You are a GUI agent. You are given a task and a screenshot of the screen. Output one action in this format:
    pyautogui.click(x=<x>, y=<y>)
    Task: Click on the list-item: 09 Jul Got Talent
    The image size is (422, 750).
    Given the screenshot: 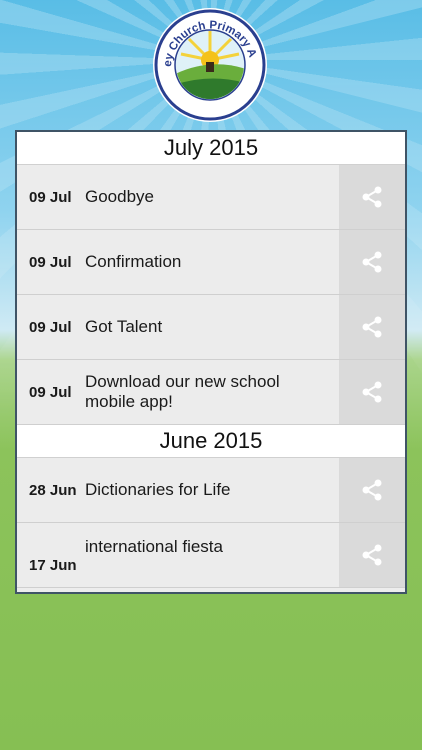 What is the action you would take?
    pyautogui.click(x=211, y=327)
    